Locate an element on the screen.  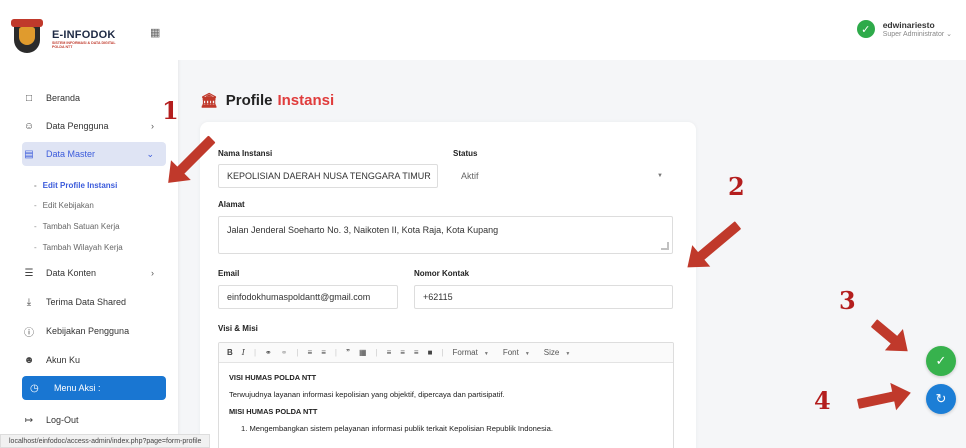
sidebar-item-log-out: ↦ Log-Out is located at coordinates (97, 420).